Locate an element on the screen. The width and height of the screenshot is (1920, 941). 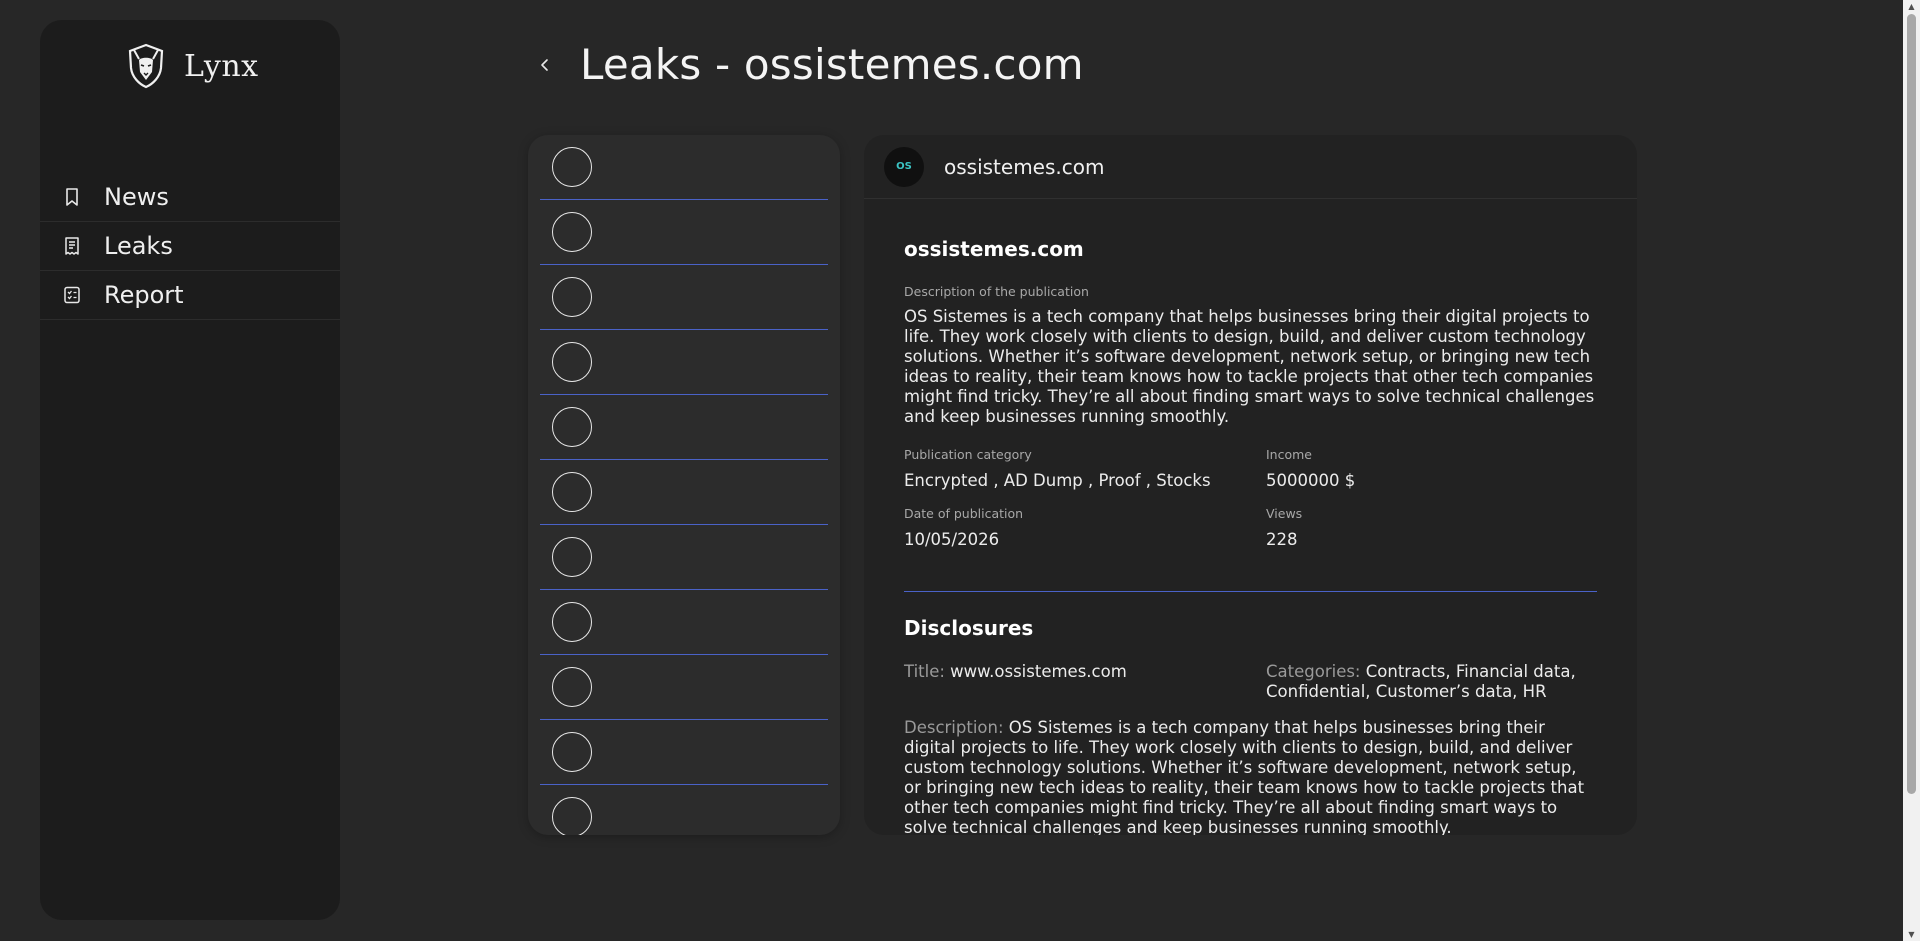
checklist-icon is located at coordinates (72, 295).